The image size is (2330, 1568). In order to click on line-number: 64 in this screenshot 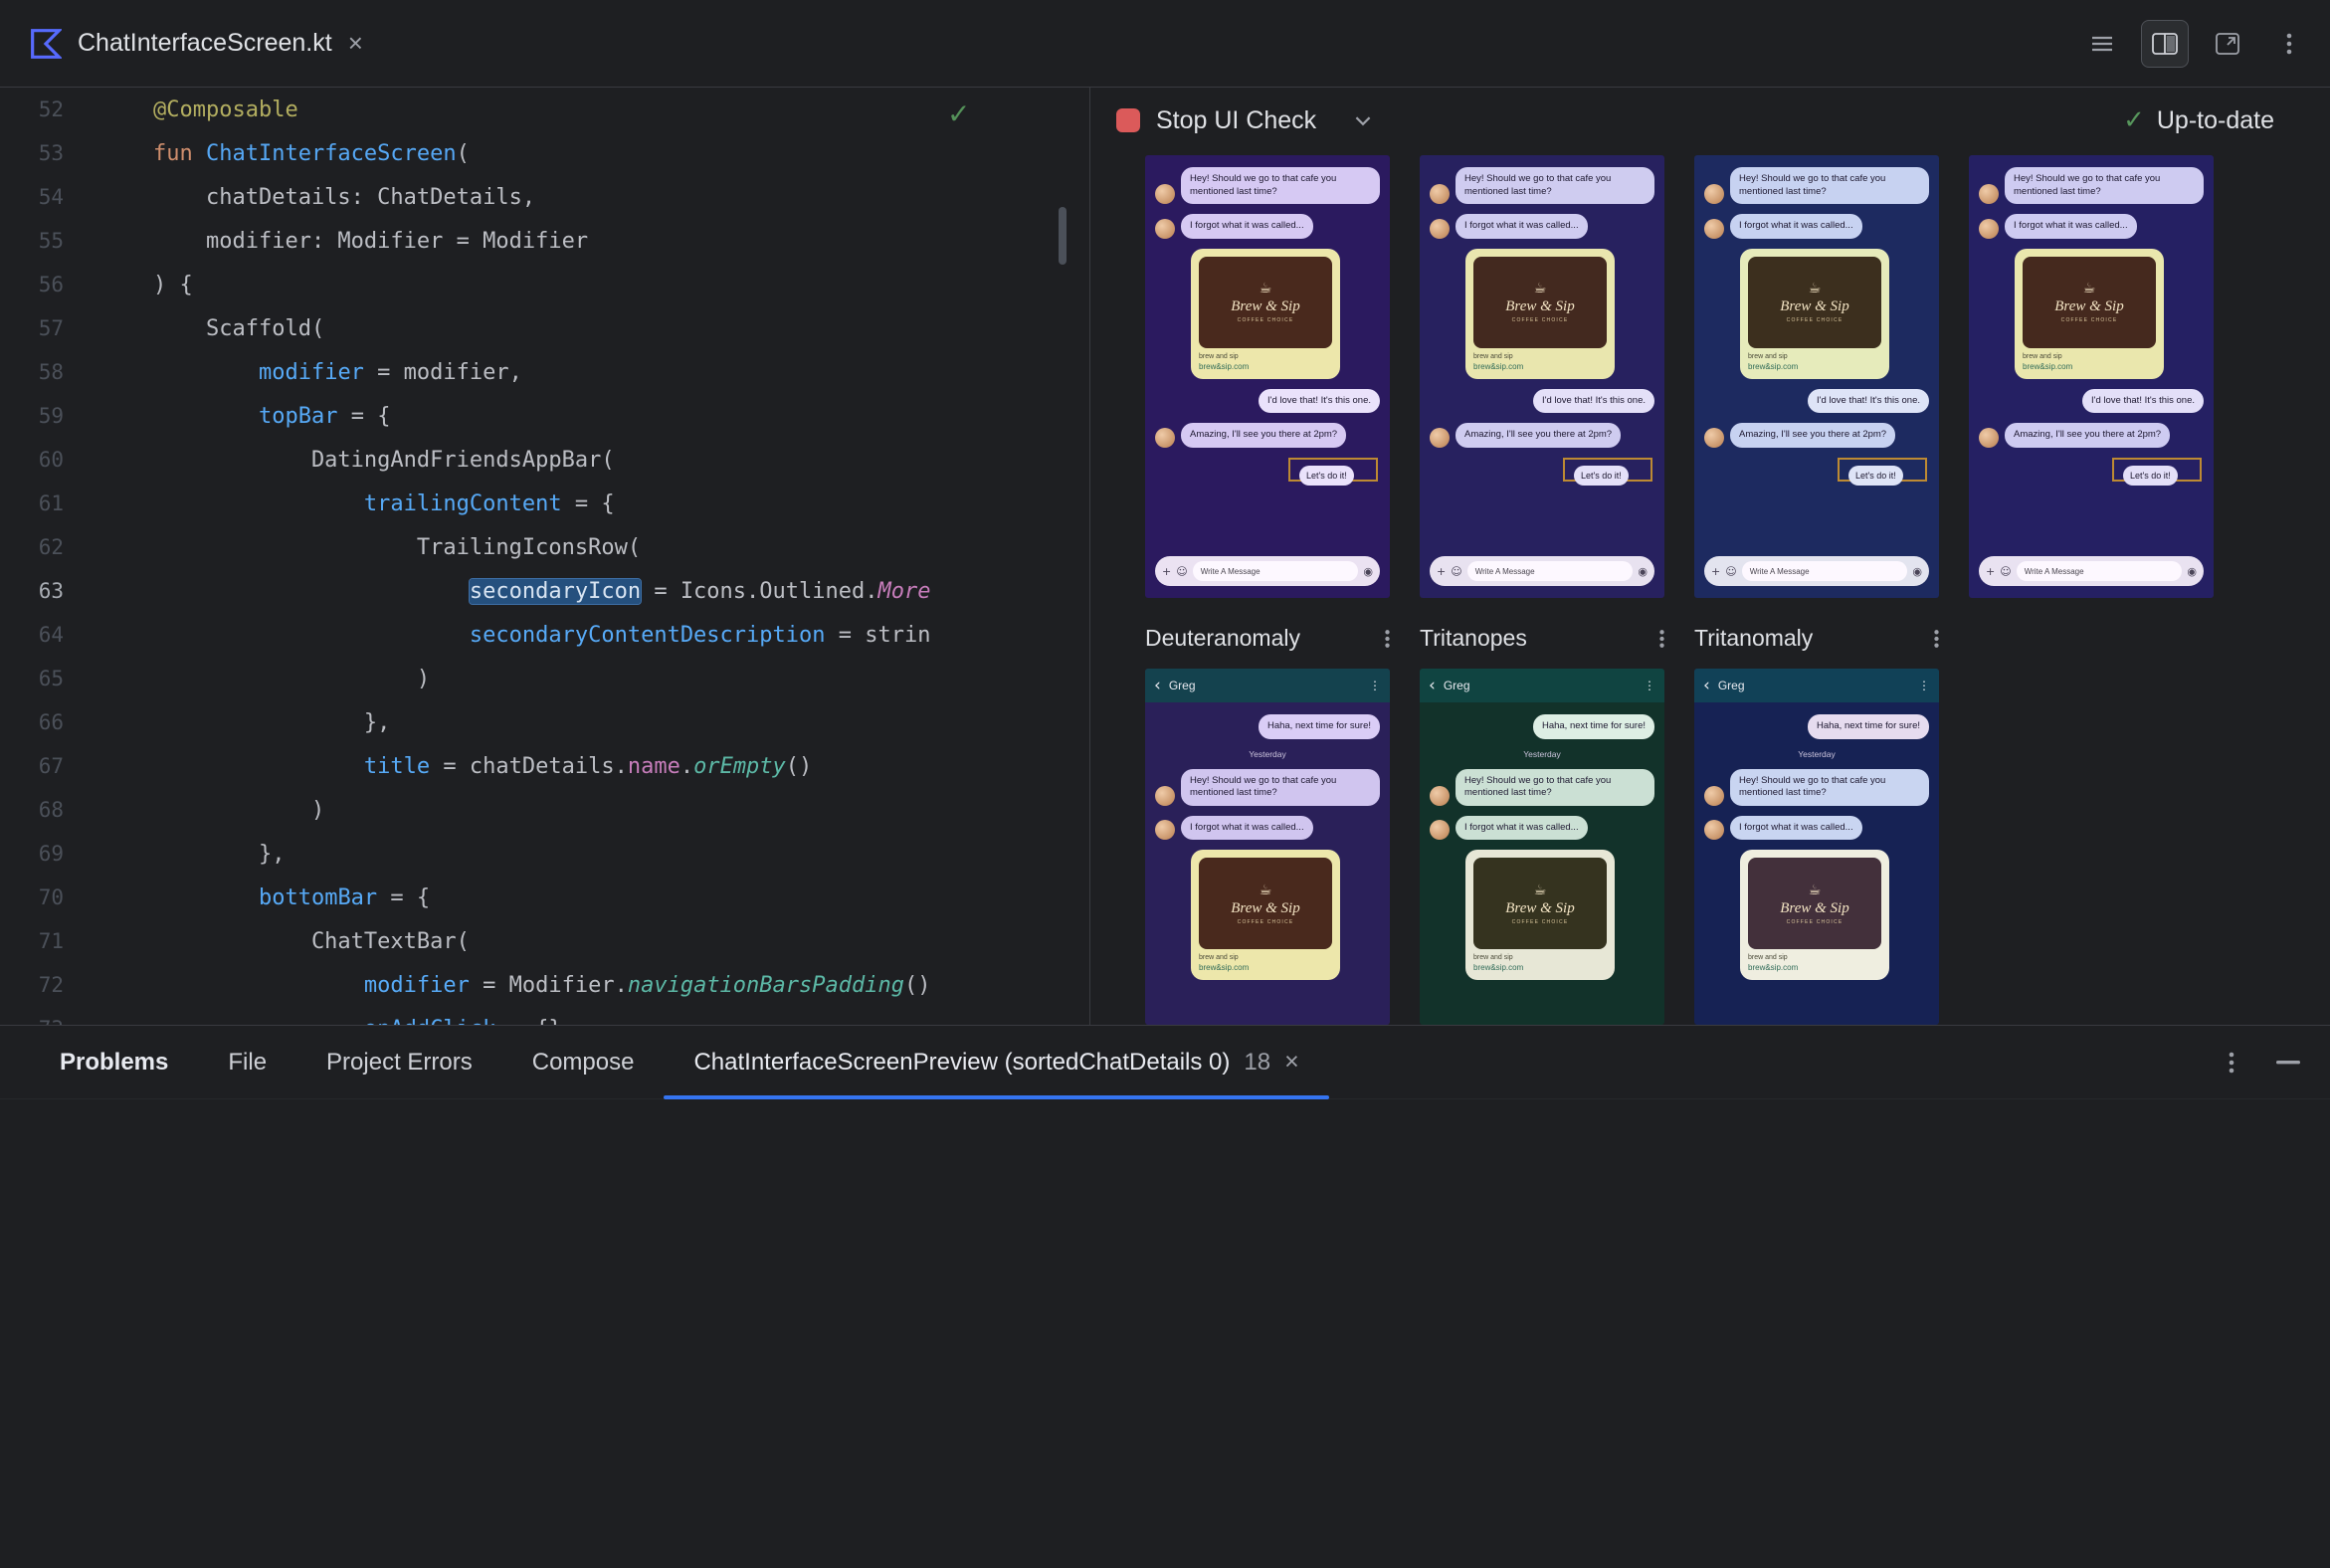, I will do `click(51, 635)`.